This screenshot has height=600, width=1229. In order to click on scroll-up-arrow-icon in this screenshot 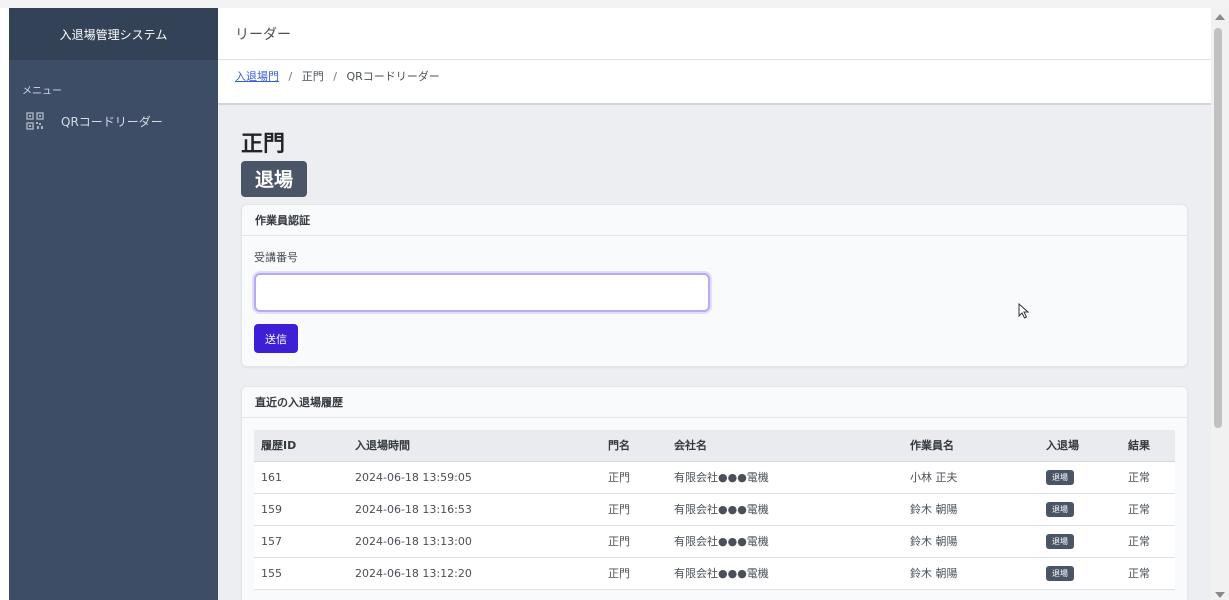, I will do `click(1220, 17)`.